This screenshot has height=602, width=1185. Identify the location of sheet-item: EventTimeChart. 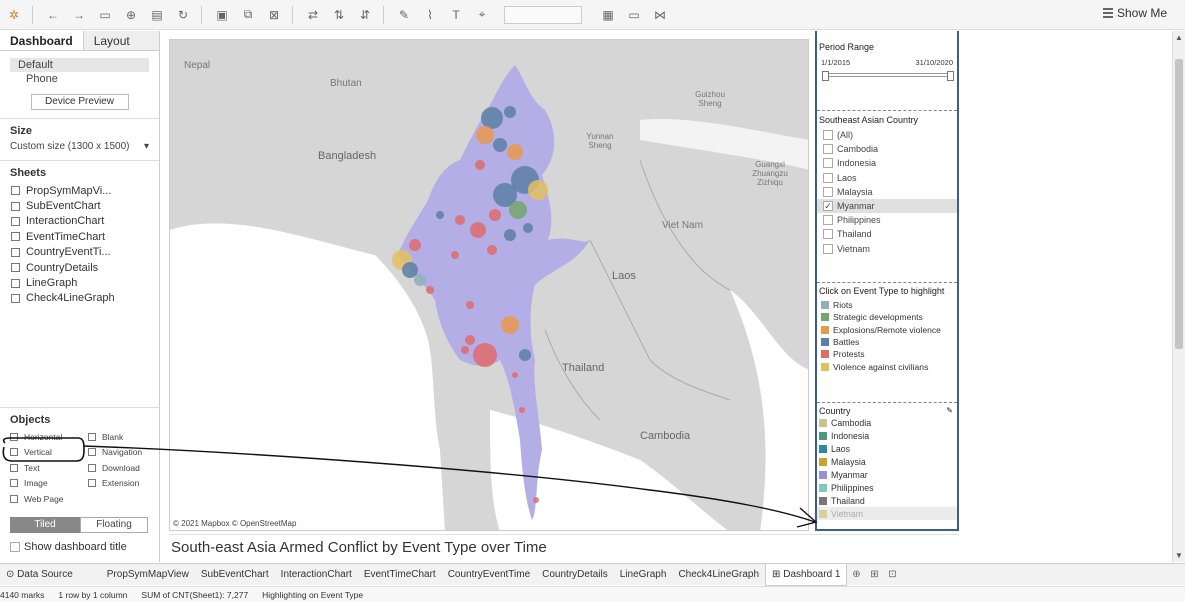
(79, 236).